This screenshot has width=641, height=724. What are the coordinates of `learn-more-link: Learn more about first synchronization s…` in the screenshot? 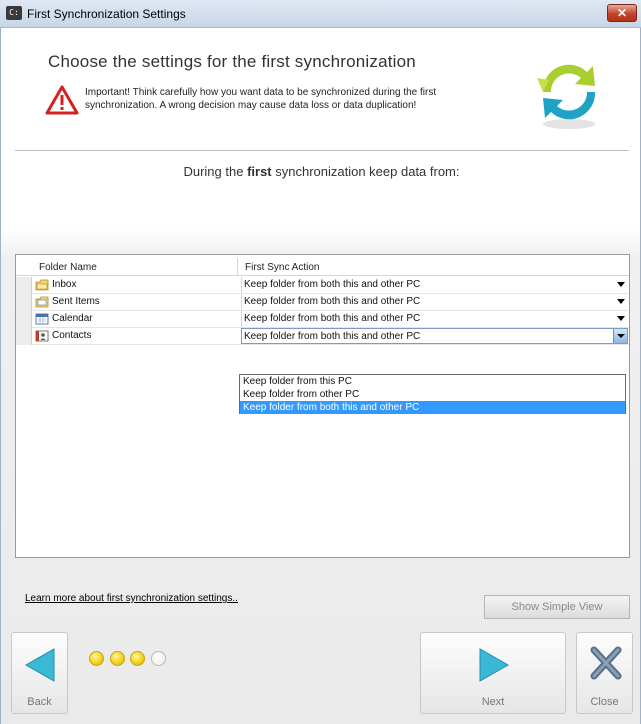 It's located at (131, 598).